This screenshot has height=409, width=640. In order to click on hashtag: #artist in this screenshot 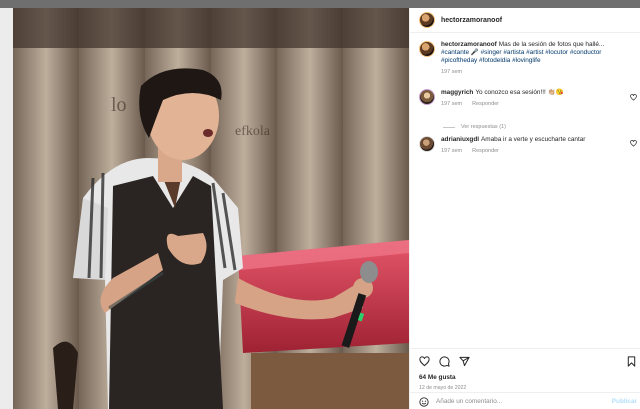, I will do `click(534, 52)`.